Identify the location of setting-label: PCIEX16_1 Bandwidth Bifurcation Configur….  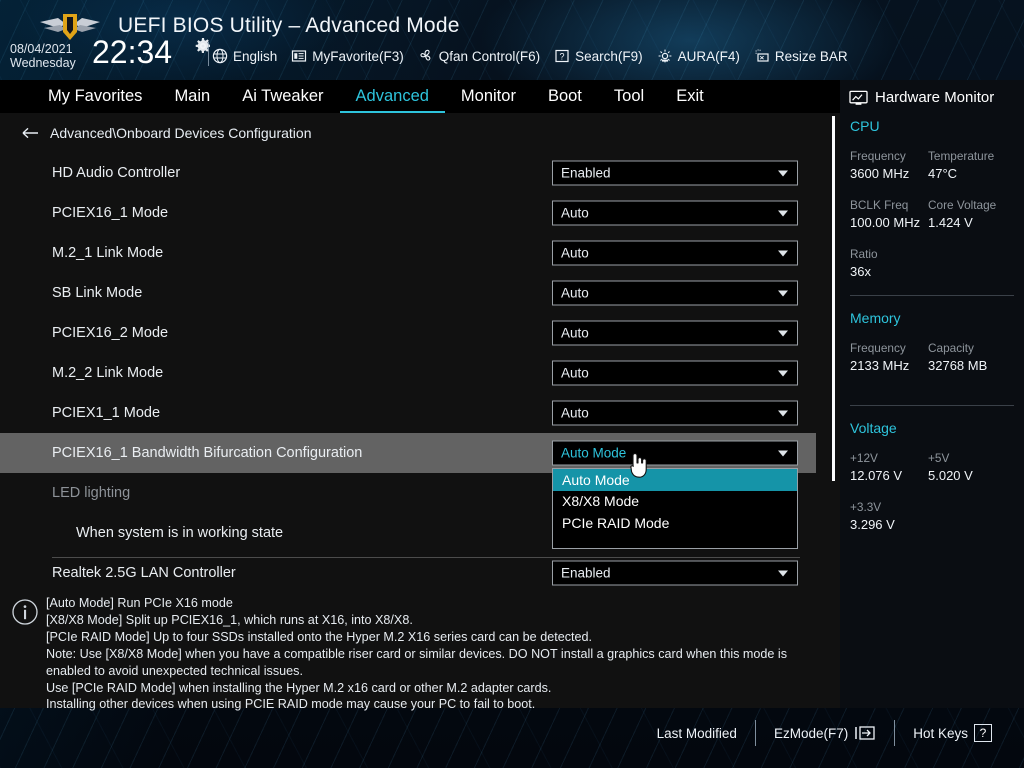
(207, 453).